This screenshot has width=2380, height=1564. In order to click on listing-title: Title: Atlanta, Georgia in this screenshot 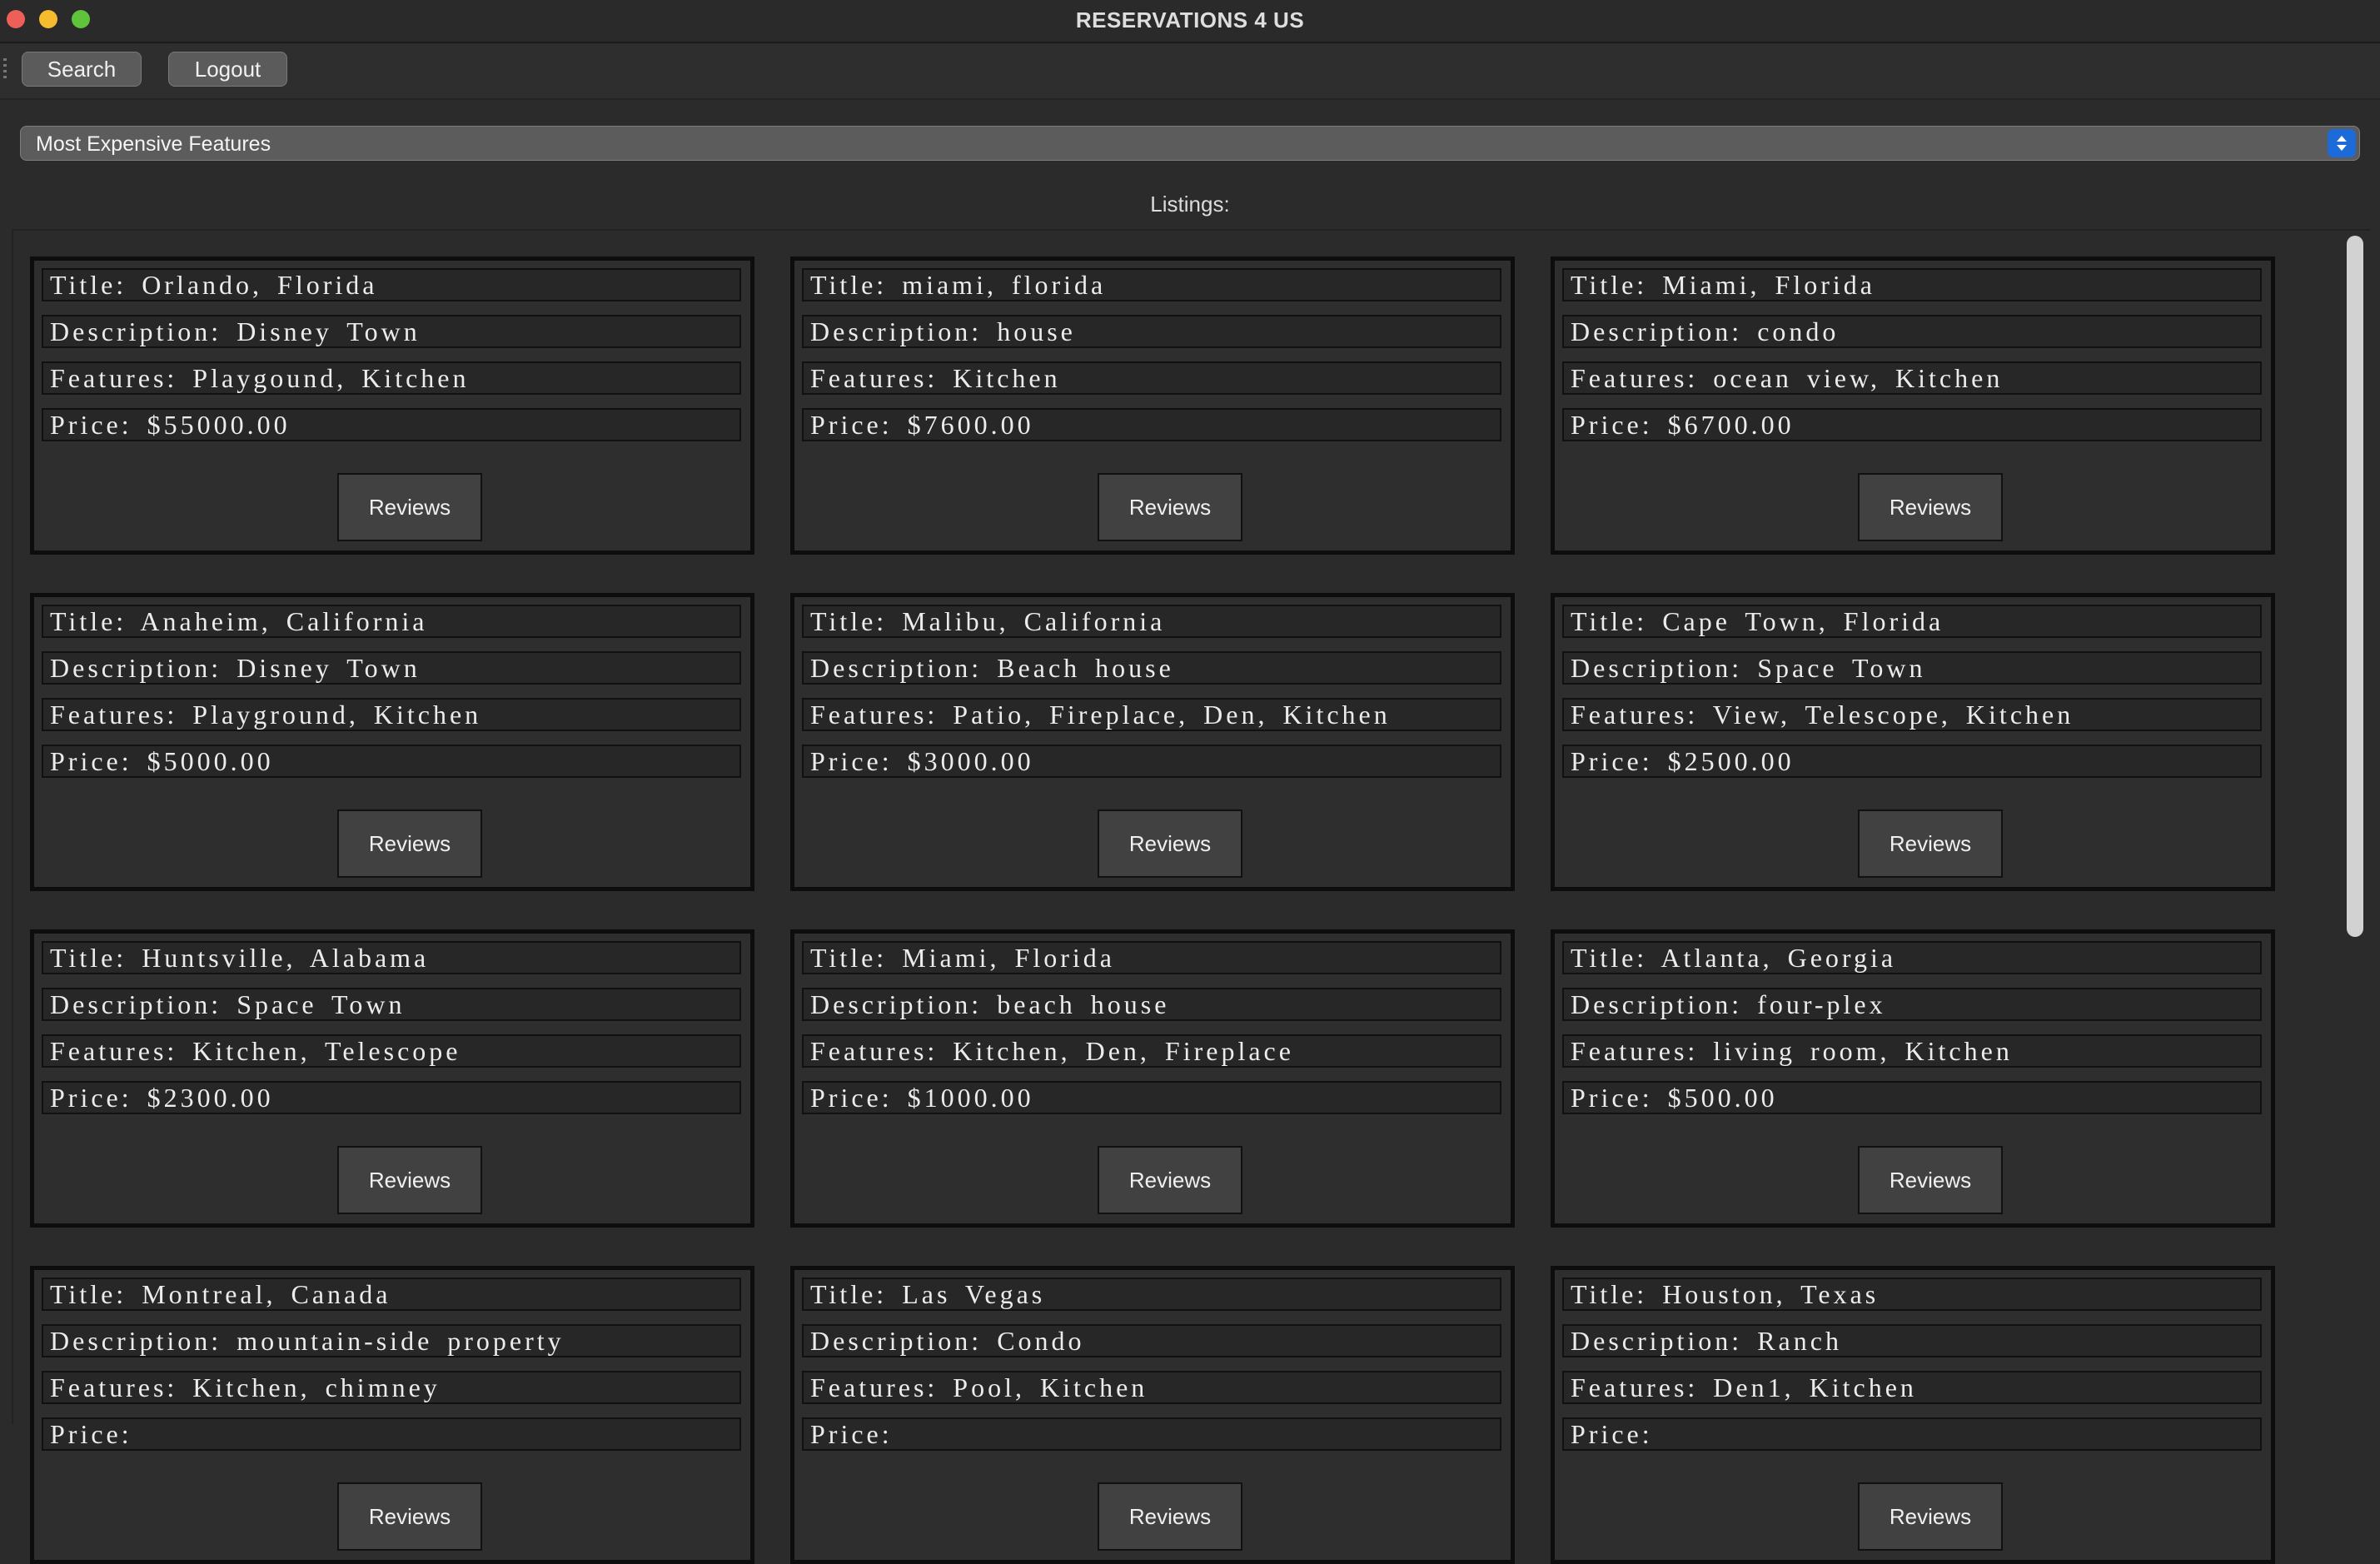, I will do `click(1912, 957)`.